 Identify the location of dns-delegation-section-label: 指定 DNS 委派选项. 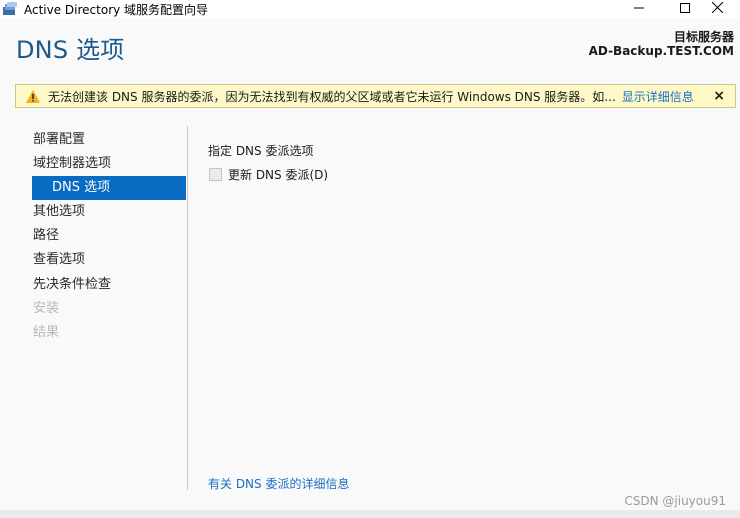
(261, 151).